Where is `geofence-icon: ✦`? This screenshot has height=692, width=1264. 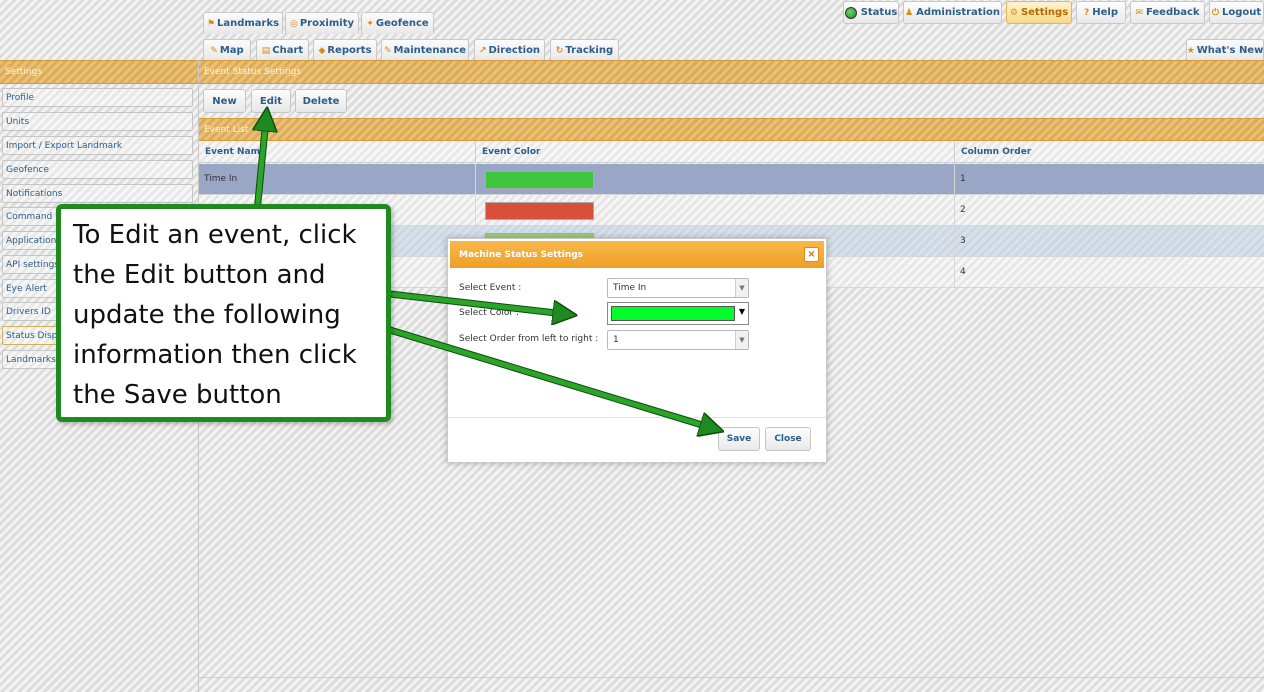 geofence-icon: ✦ is located at coordinates (370, 23).